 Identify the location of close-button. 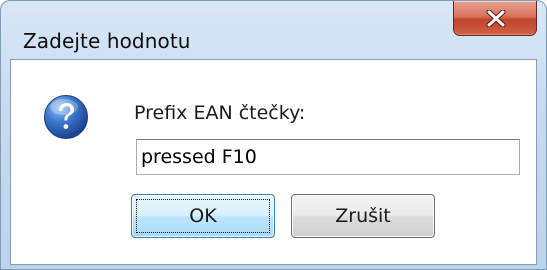
(495, 18).